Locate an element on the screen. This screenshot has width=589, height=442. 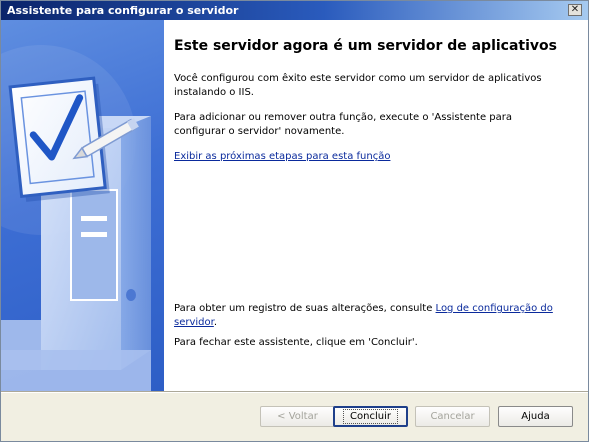
cancel-button: Cancelar is located at coordinates (452, 416).